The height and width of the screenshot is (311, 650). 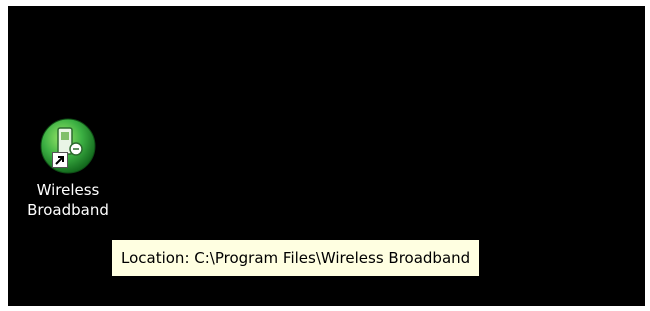 I want to click on wireless-broadband-icon-graphic, so click(x=68, y=146).